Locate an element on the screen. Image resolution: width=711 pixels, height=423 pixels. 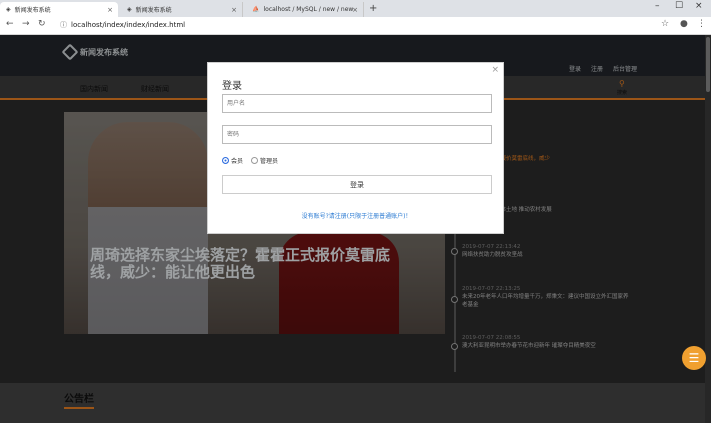
register-link: 没有账号?请注册(只限于注册普通账户)！ is located at coordinates (356, 215).